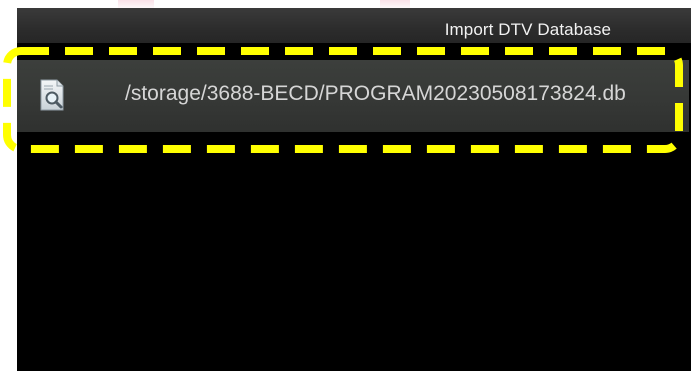  I want to click on file-search-icon, so click(52, 95).